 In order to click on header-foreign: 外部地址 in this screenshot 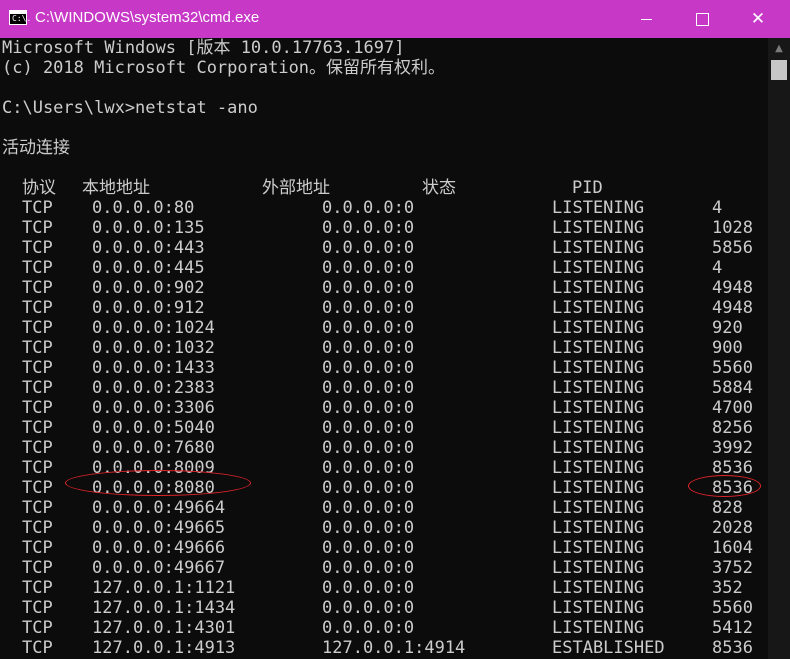, I will do `click(296, 188)`.